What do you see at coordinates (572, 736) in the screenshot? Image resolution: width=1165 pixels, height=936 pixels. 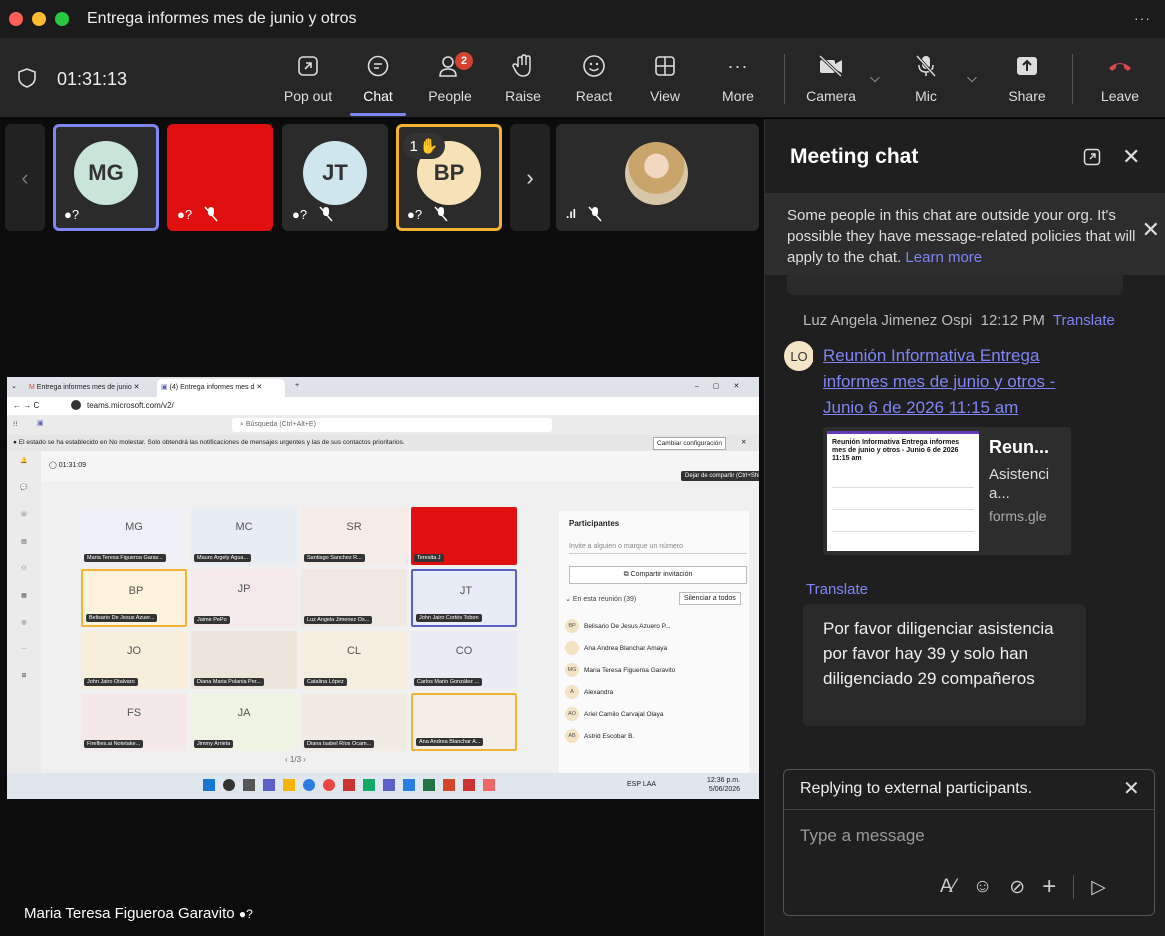 I see `avatar: AB` at bounding box center [572, 736].